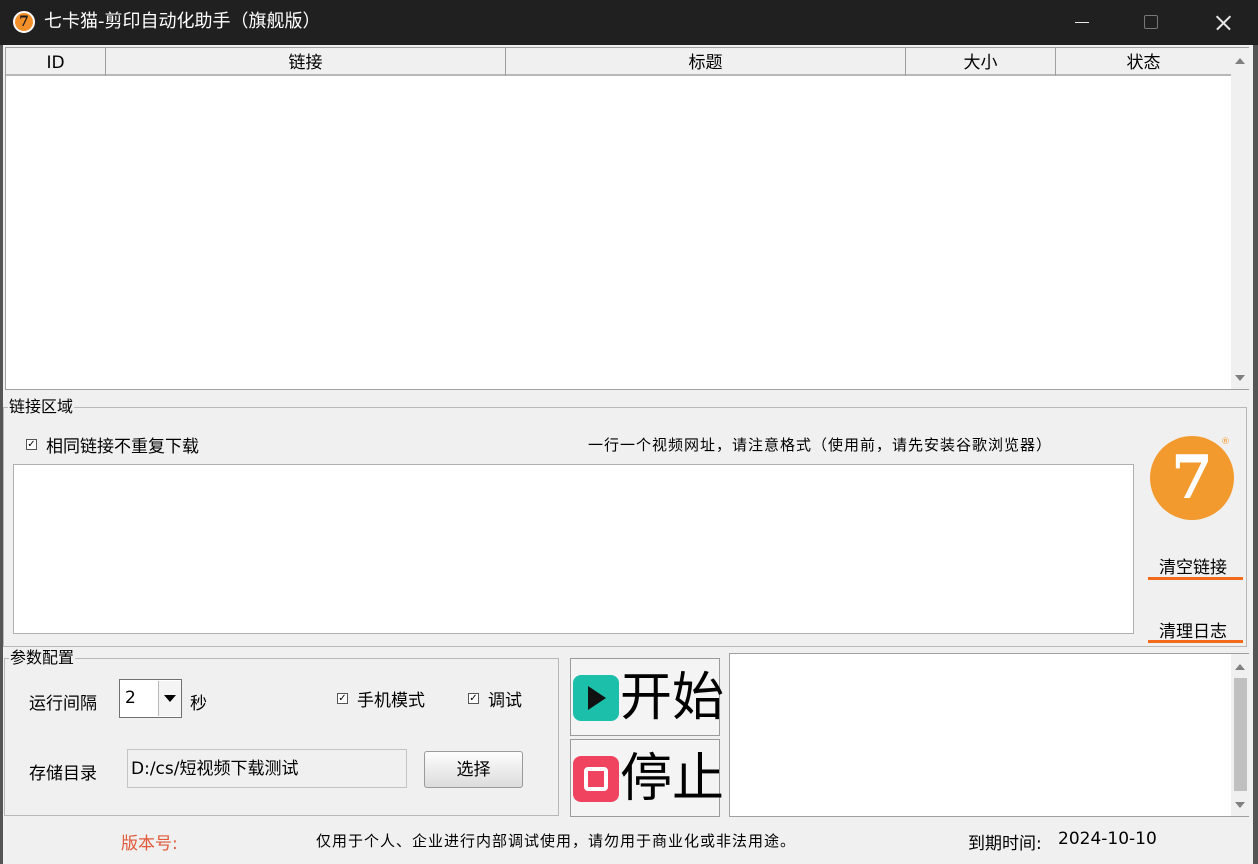 This screenshot has height=864, width=1258. Describe the element at coordinates (1193, 565) in the screenshot. I see `clear-links-button: 清空链接` at that location.